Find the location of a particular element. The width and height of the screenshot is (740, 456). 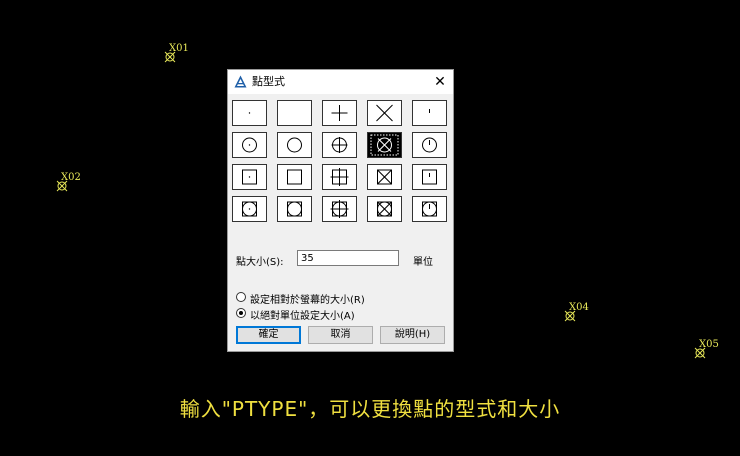

point-style-circle-dot is located at coordinates (249, 145).